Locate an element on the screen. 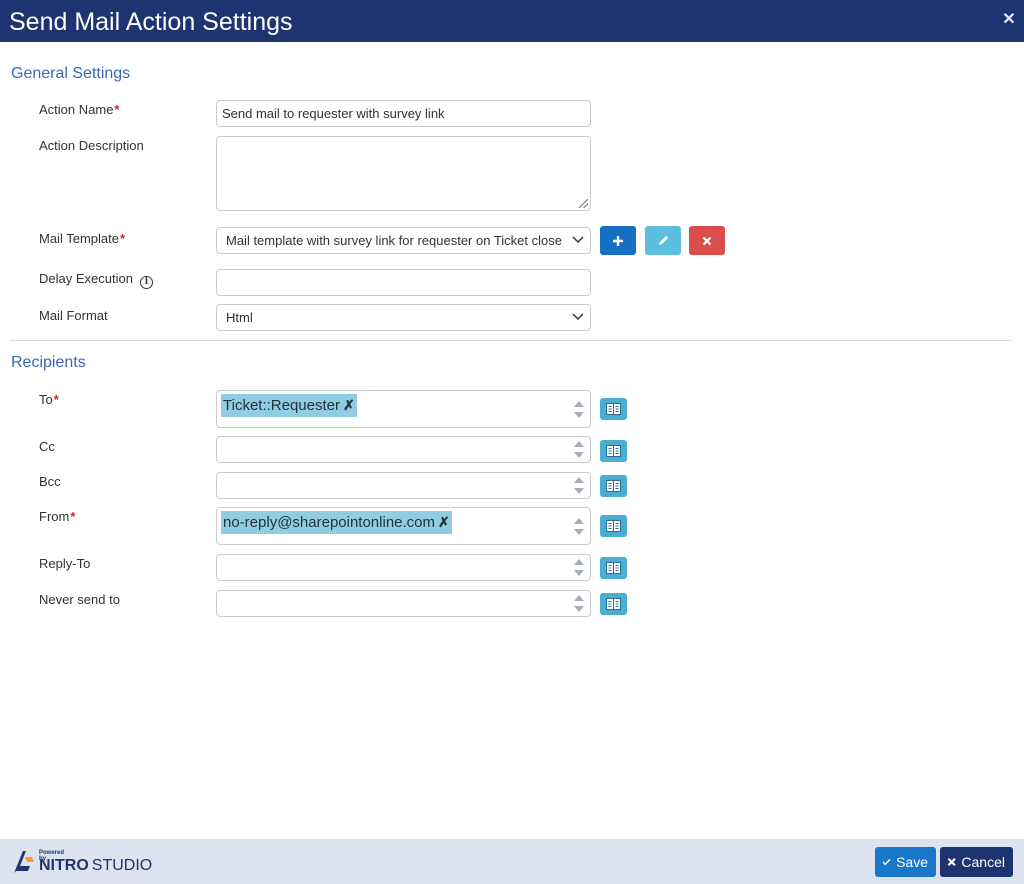  brand-name: NITRO STUDIO is located at coordinates (96, 865).